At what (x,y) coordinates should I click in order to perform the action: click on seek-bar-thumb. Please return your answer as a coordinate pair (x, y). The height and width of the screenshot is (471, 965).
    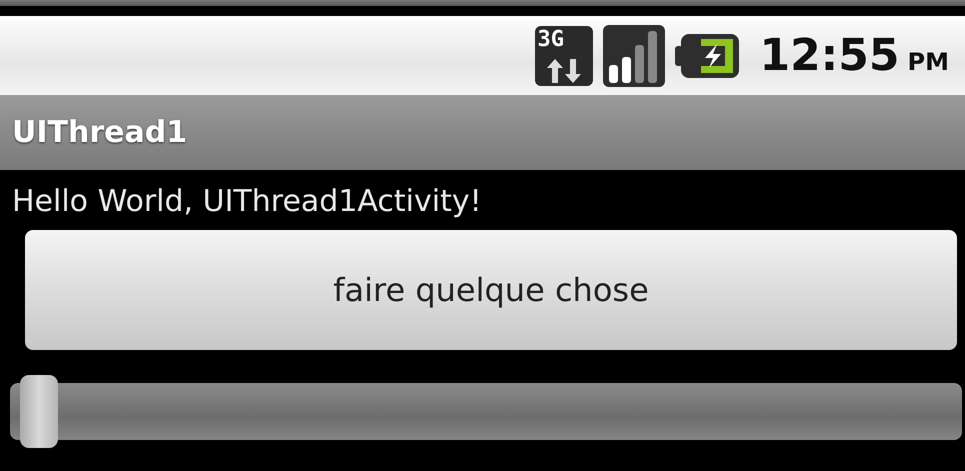
    Looking at the image, I should click on (39, 411).